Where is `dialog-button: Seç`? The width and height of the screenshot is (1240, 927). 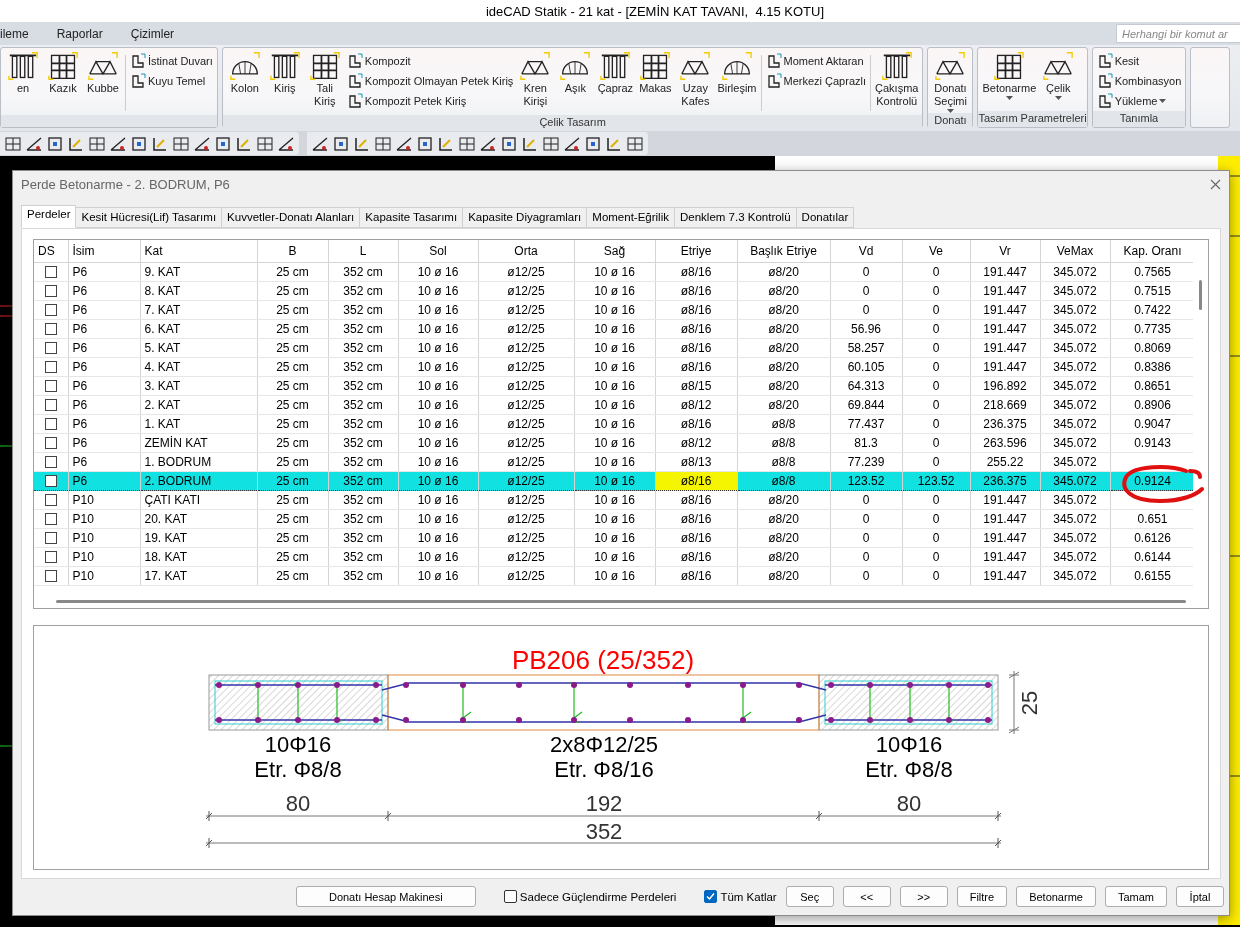 dialog-button: Seç is located at coordinates (809, 897).